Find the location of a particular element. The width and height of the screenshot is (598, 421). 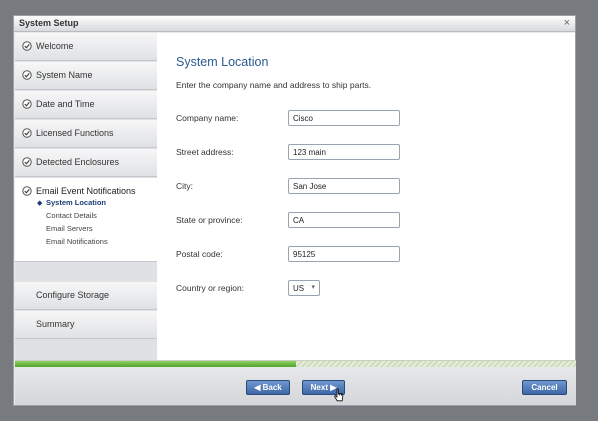

sidebar-item-licensed-functions: Licensed Functions is located at coordinates (86, 134).